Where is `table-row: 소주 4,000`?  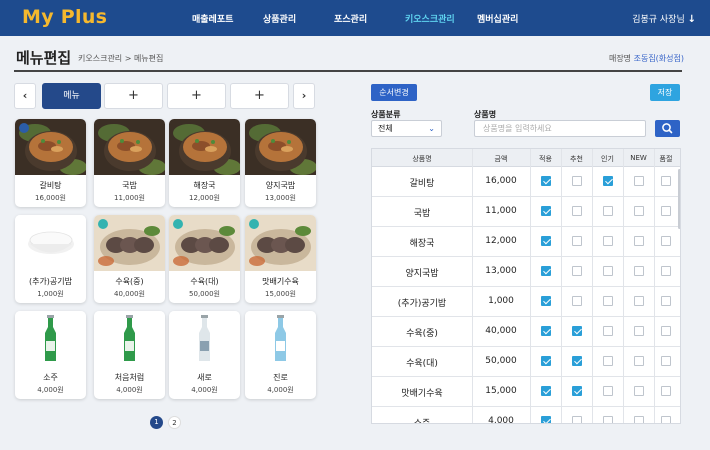
table-row: 소주 4,000 is located at coordinates (526, 415).